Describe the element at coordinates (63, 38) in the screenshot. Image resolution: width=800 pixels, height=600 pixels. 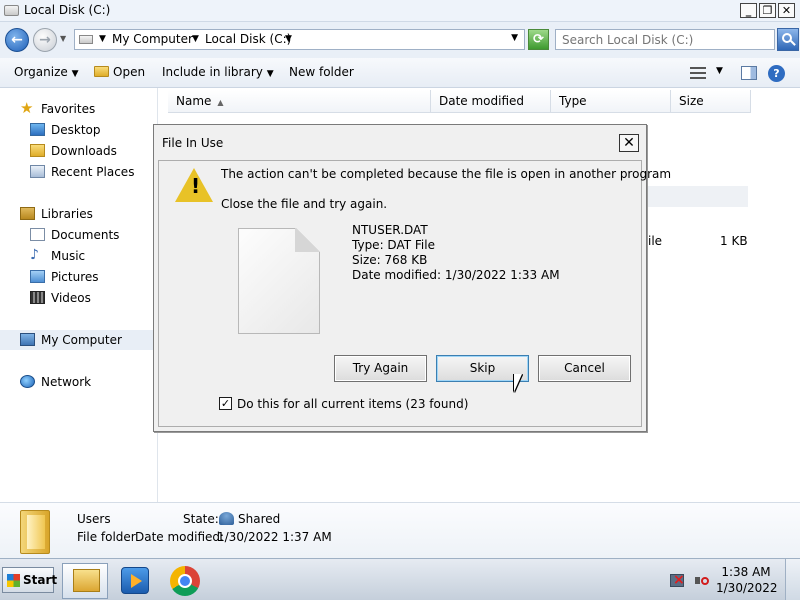
I see `recent-pages-chevron-icon: ▼` at that location.